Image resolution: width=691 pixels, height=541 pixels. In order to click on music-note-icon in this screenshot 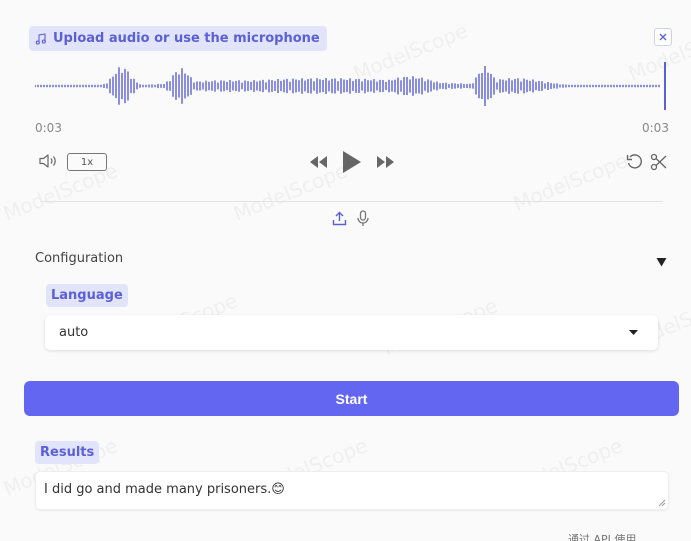, I will do `click(40, 38)`.